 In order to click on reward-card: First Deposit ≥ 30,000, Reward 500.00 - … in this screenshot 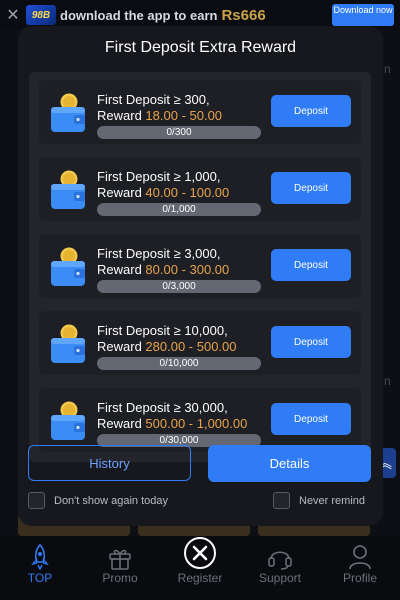, I will do `click(200, 420)`.